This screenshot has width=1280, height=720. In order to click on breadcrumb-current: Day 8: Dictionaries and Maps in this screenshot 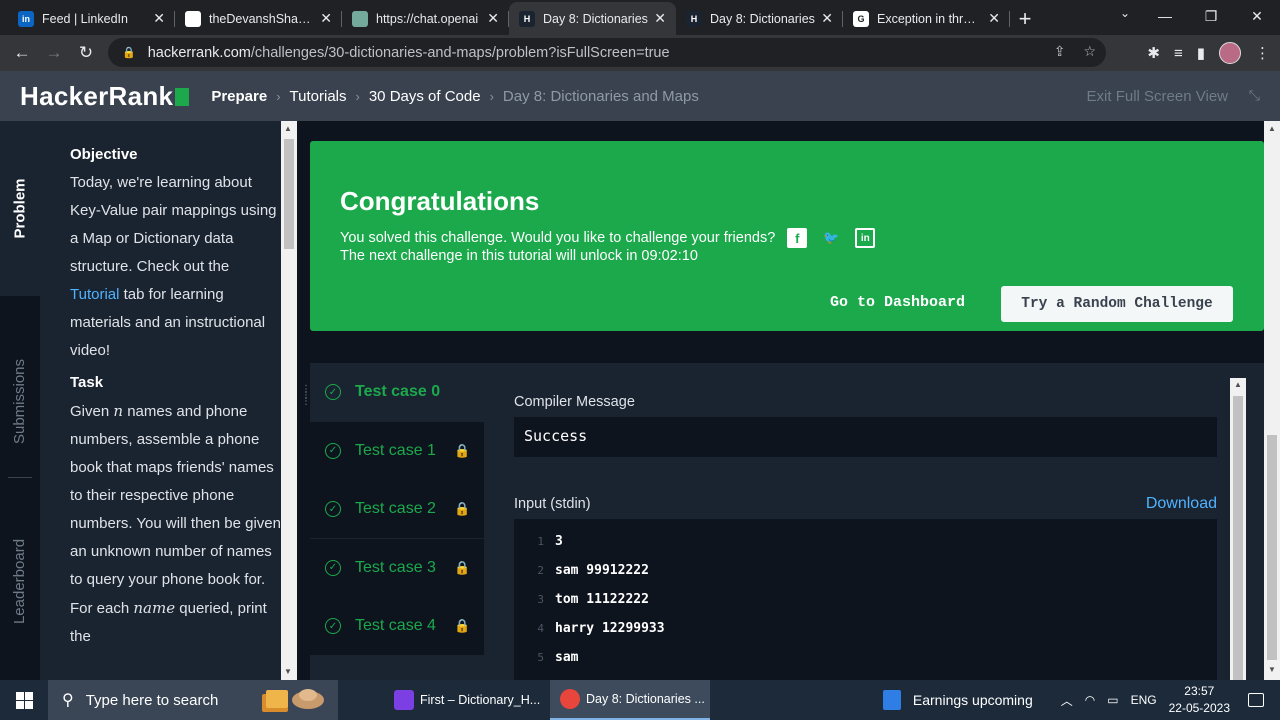, I will do `click(600, 96)`.